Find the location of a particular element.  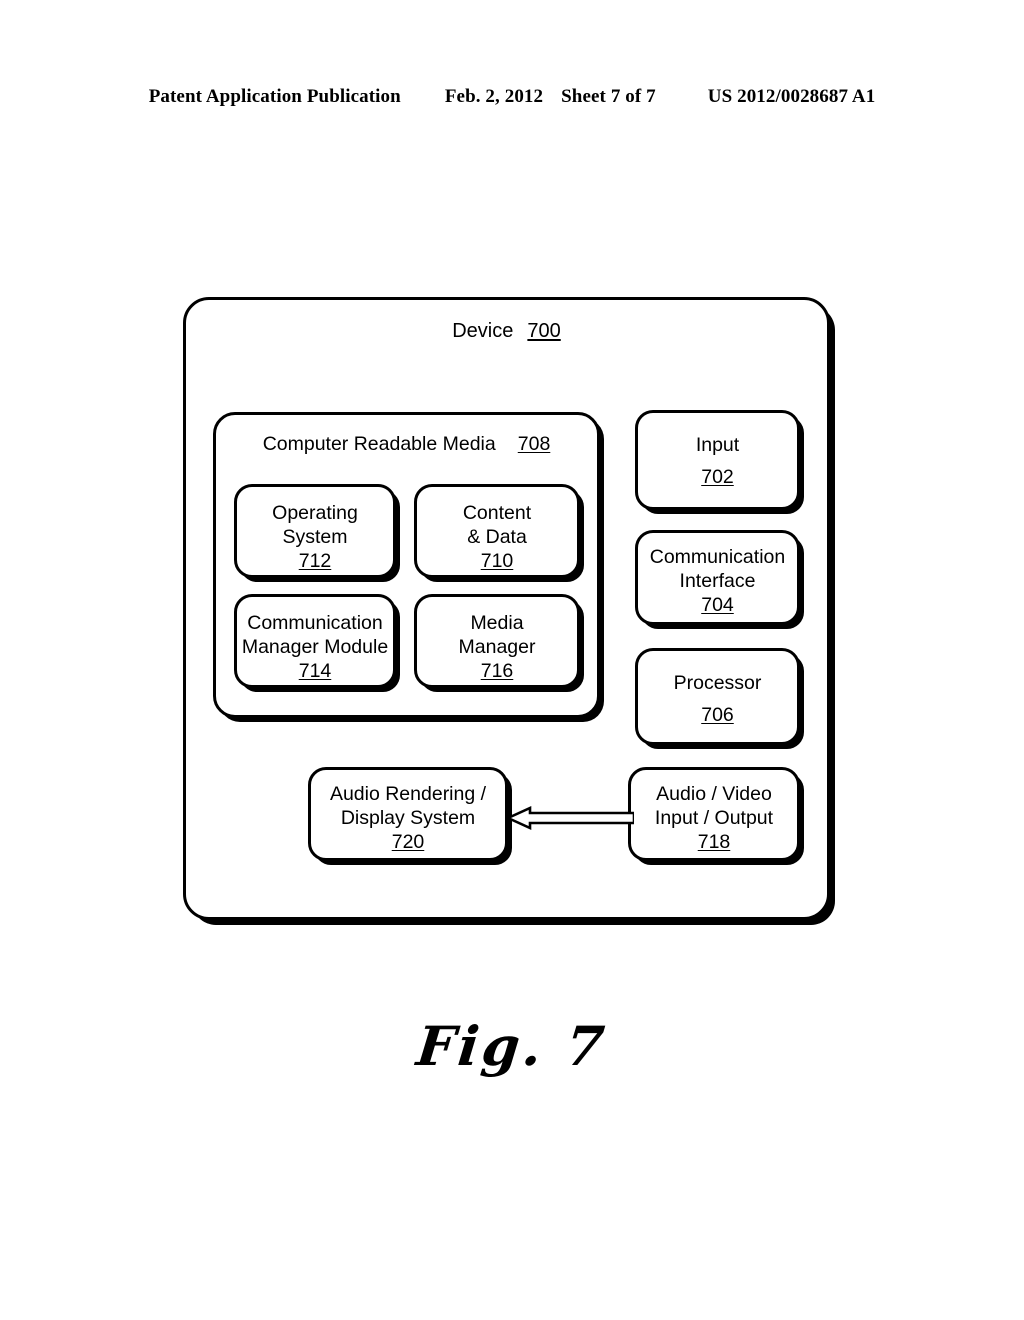

input-box: Input 702 is located at coordinates (717, 460).